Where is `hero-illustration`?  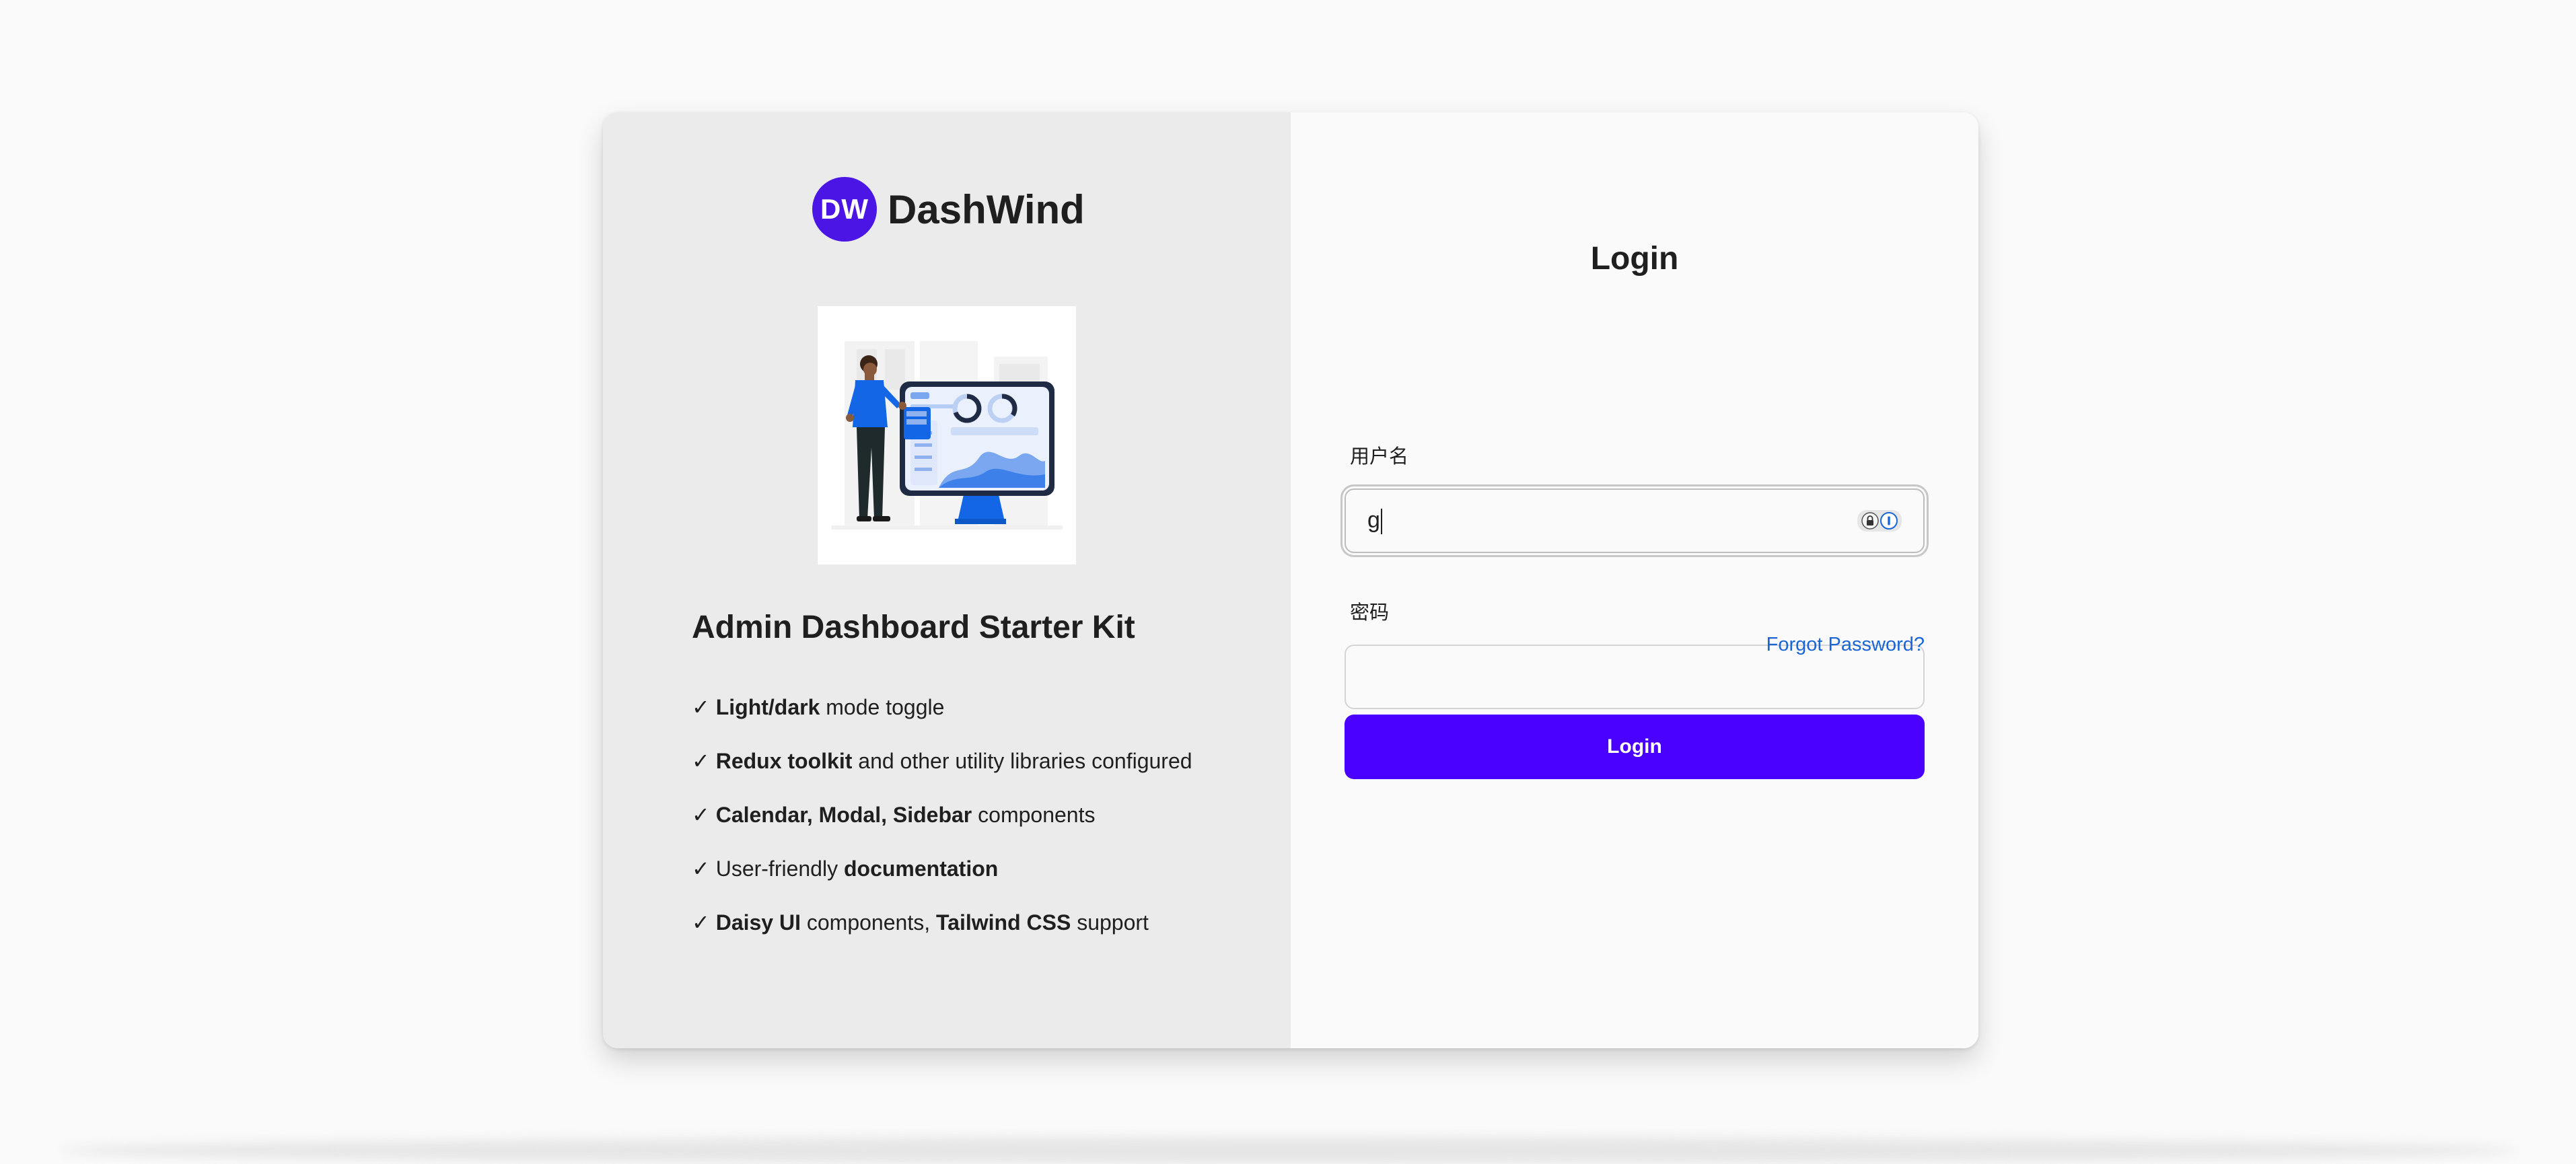 hero-illustration is located at coordinates (947, 435).